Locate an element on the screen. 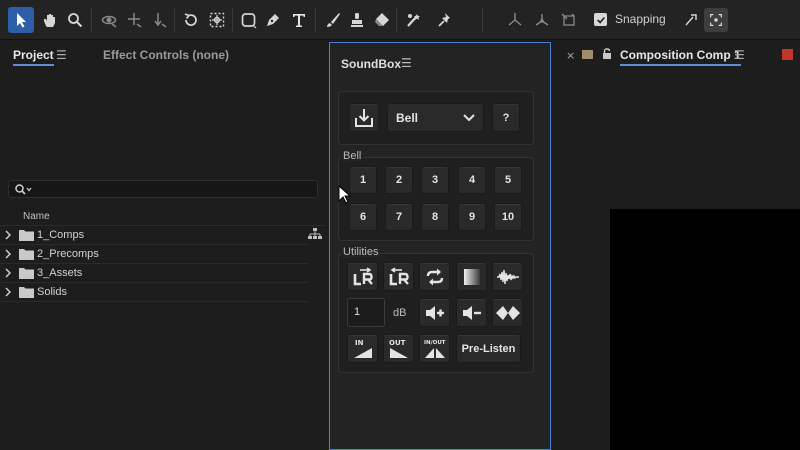 This screenshot has height=450, width=800. bell-button-1: 1 is located at coordinates (363, 180).